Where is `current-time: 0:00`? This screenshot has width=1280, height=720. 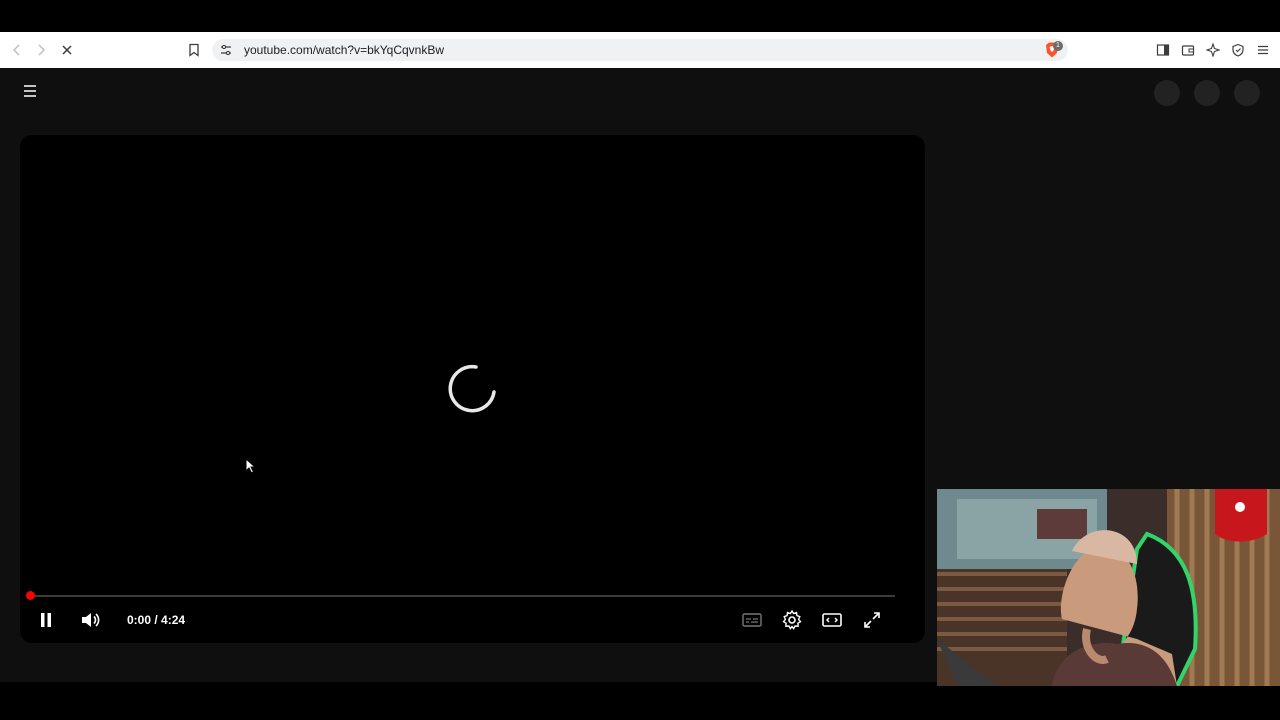
current-time: 0:00 is located at coordinates (139, 620).